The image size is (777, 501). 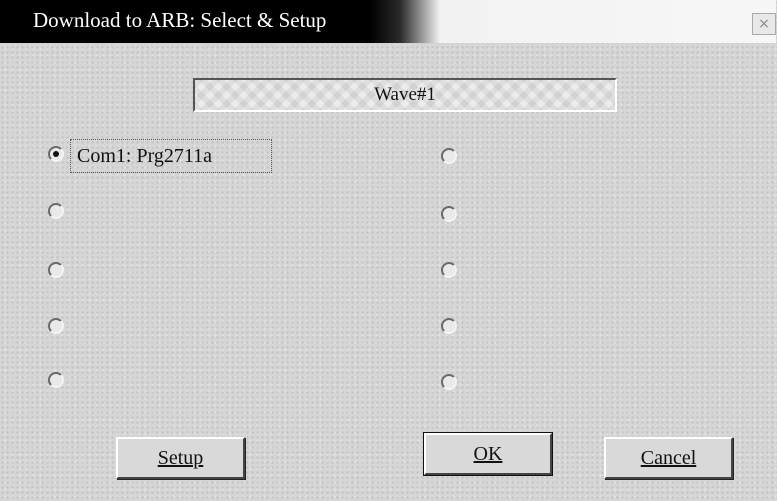 I want to click on setup-button: Setup, so click(x=180, y=458).